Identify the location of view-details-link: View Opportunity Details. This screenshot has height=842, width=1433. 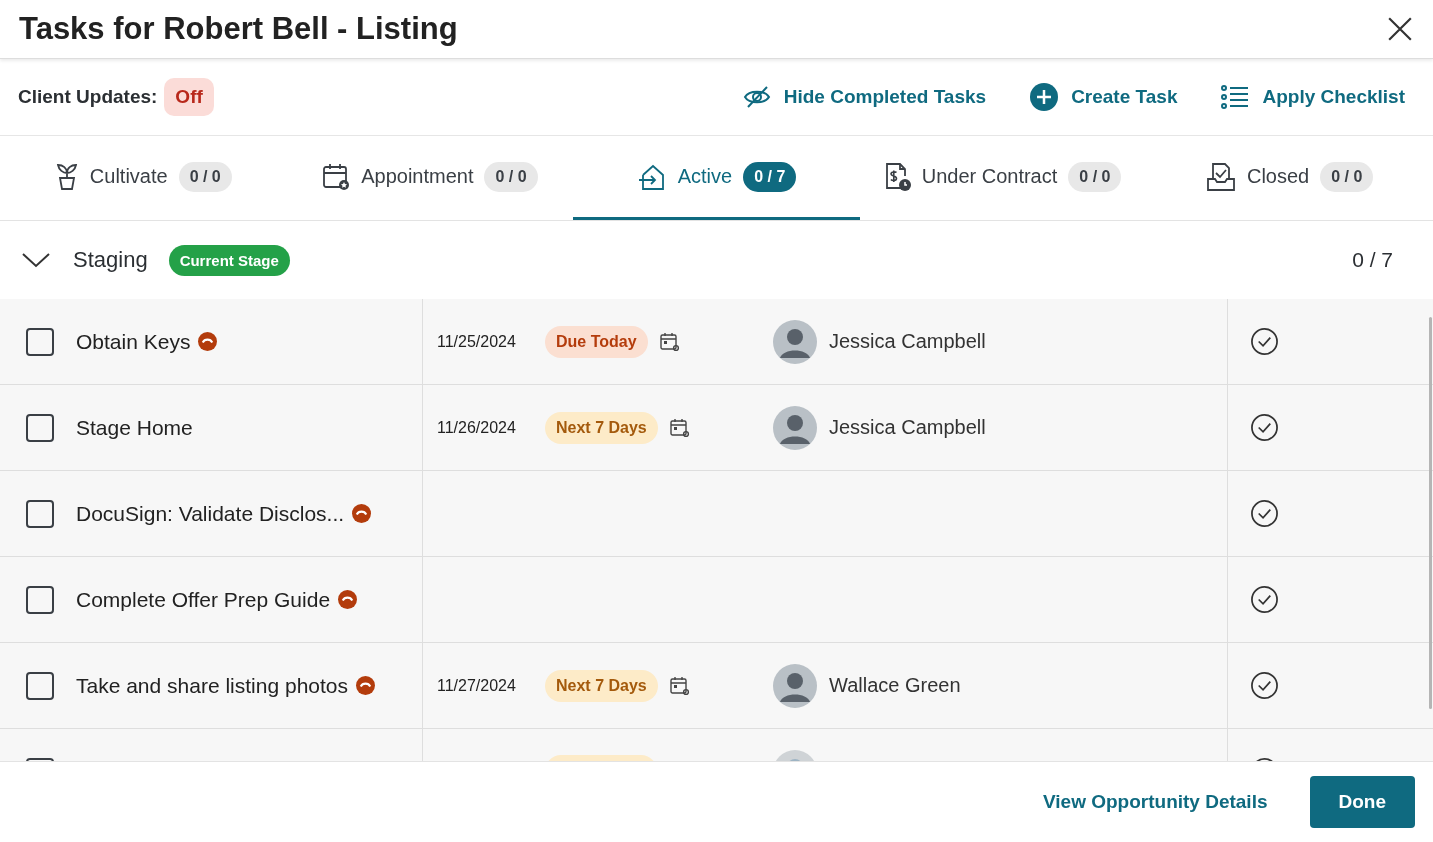
(1155, 802).